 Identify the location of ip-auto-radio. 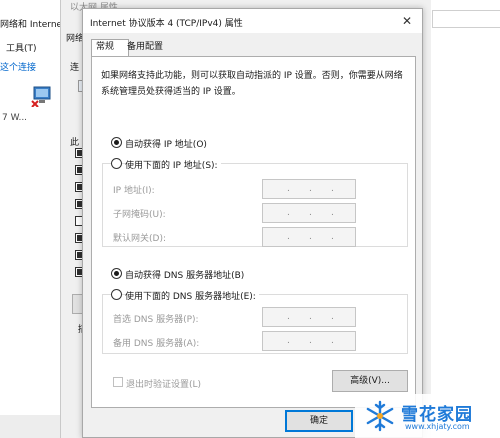
(116, 142).